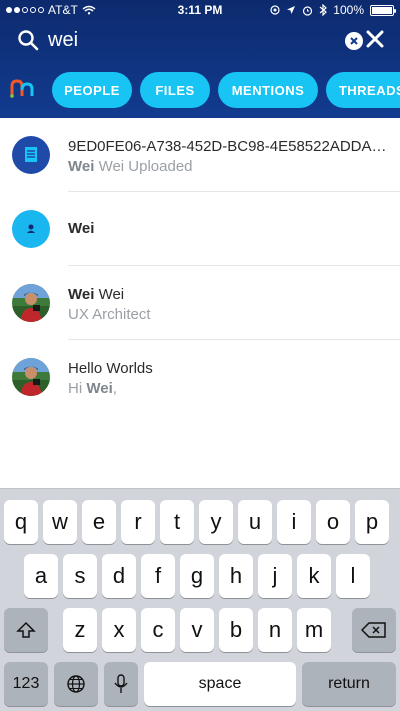 Image resolution: width=400 pixels, height=711 pixels. I want to click on shift-icon, so click(26, 629).